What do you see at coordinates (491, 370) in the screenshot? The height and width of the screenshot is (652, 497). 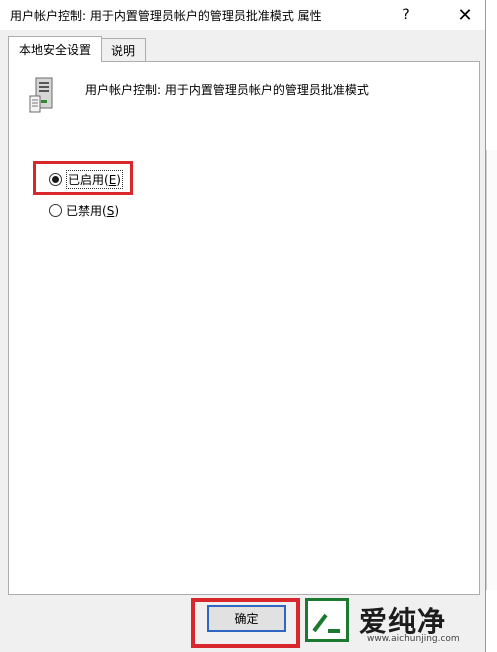 I see `background-window-edge` at bounding box center [491, 370].